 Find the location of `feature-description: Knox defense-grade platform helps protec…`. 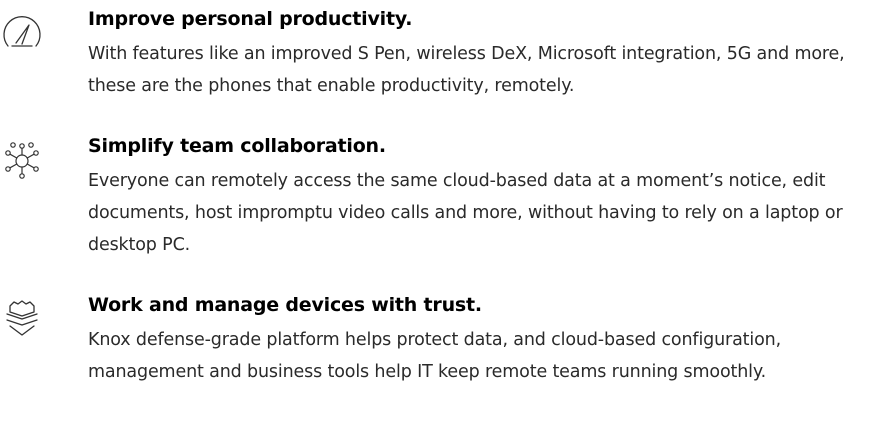

feature-description: Knox defense-grade platform helps protec… is located at coordinates (435, 356).